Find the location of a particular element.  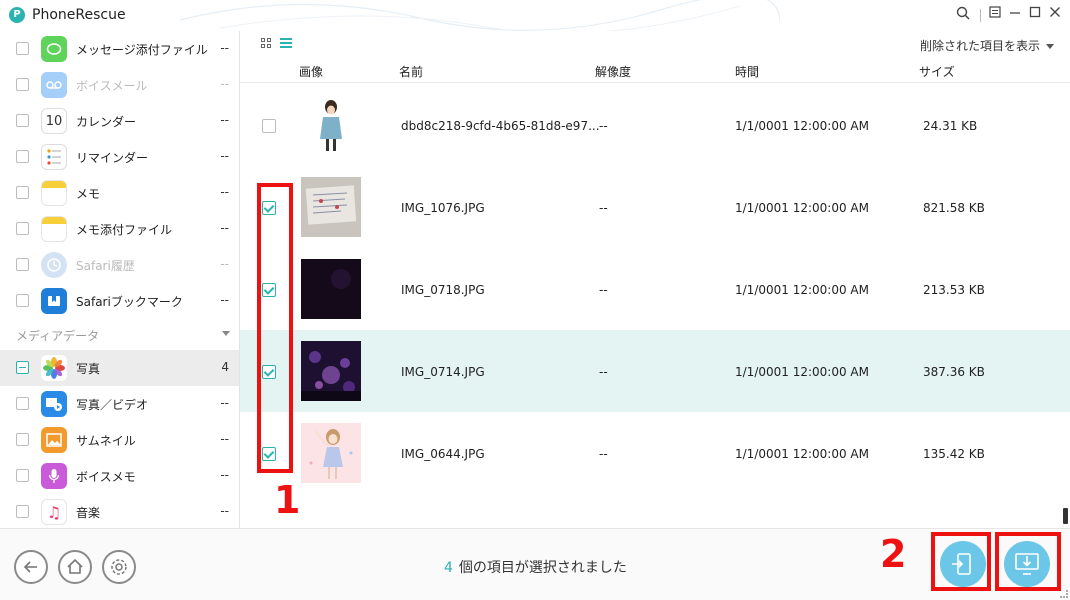

sidebar-item-voicemail: ボイスメール -- is located at coordinates (119, 85).